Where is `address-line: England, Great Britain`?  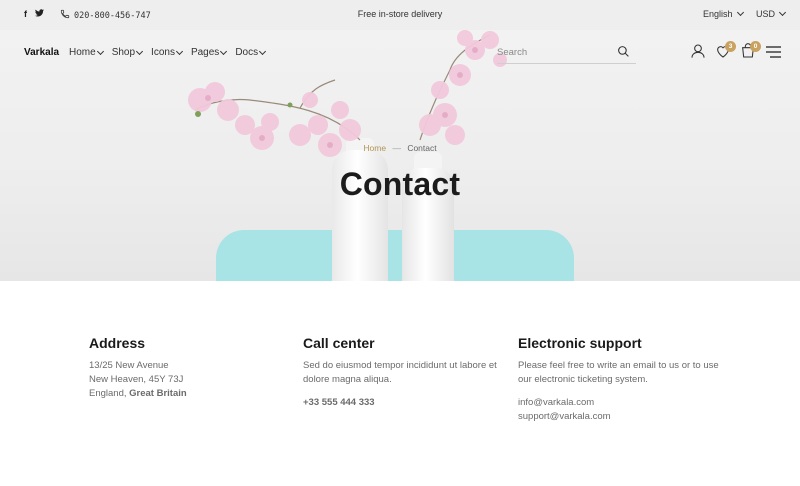
address-line: England, Great Britain is located at coordinates (199, 394).